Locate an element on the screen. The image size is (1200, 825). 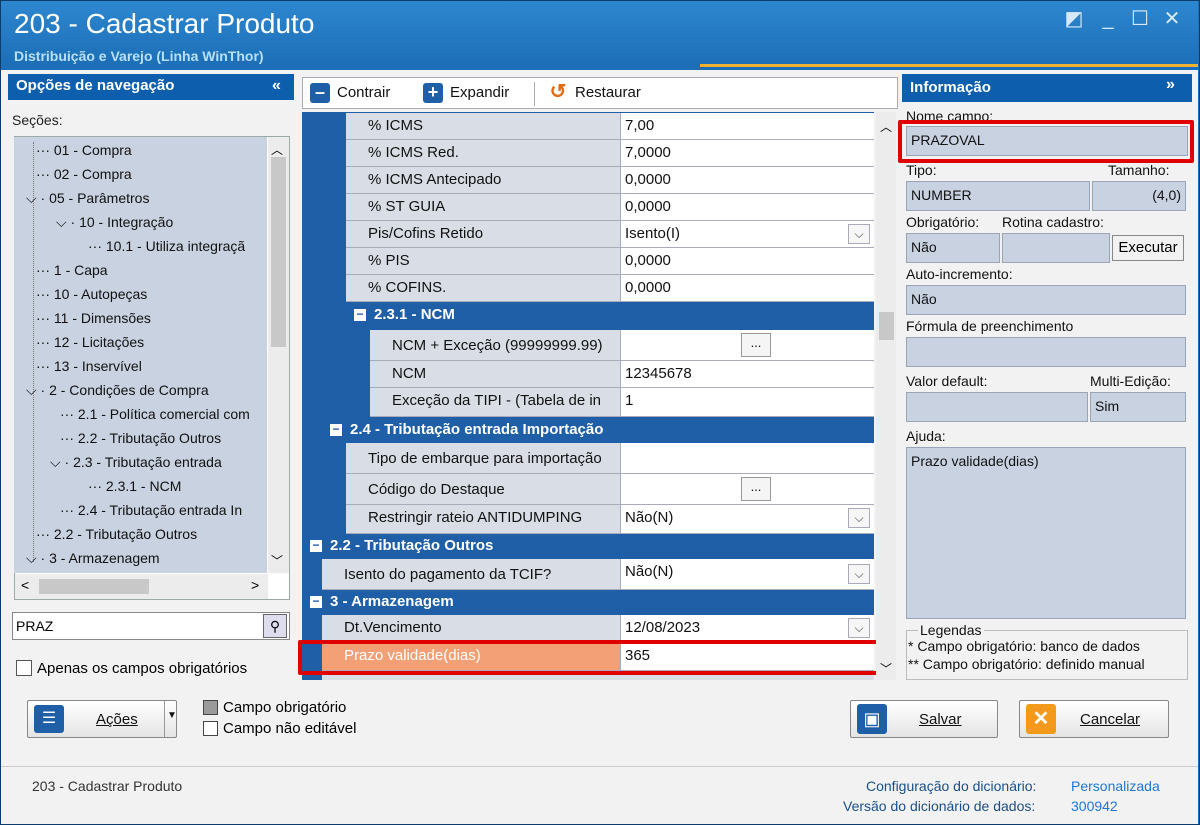
antidumping-select: Não(N) ⌵ is located at coordinates (747, 519).